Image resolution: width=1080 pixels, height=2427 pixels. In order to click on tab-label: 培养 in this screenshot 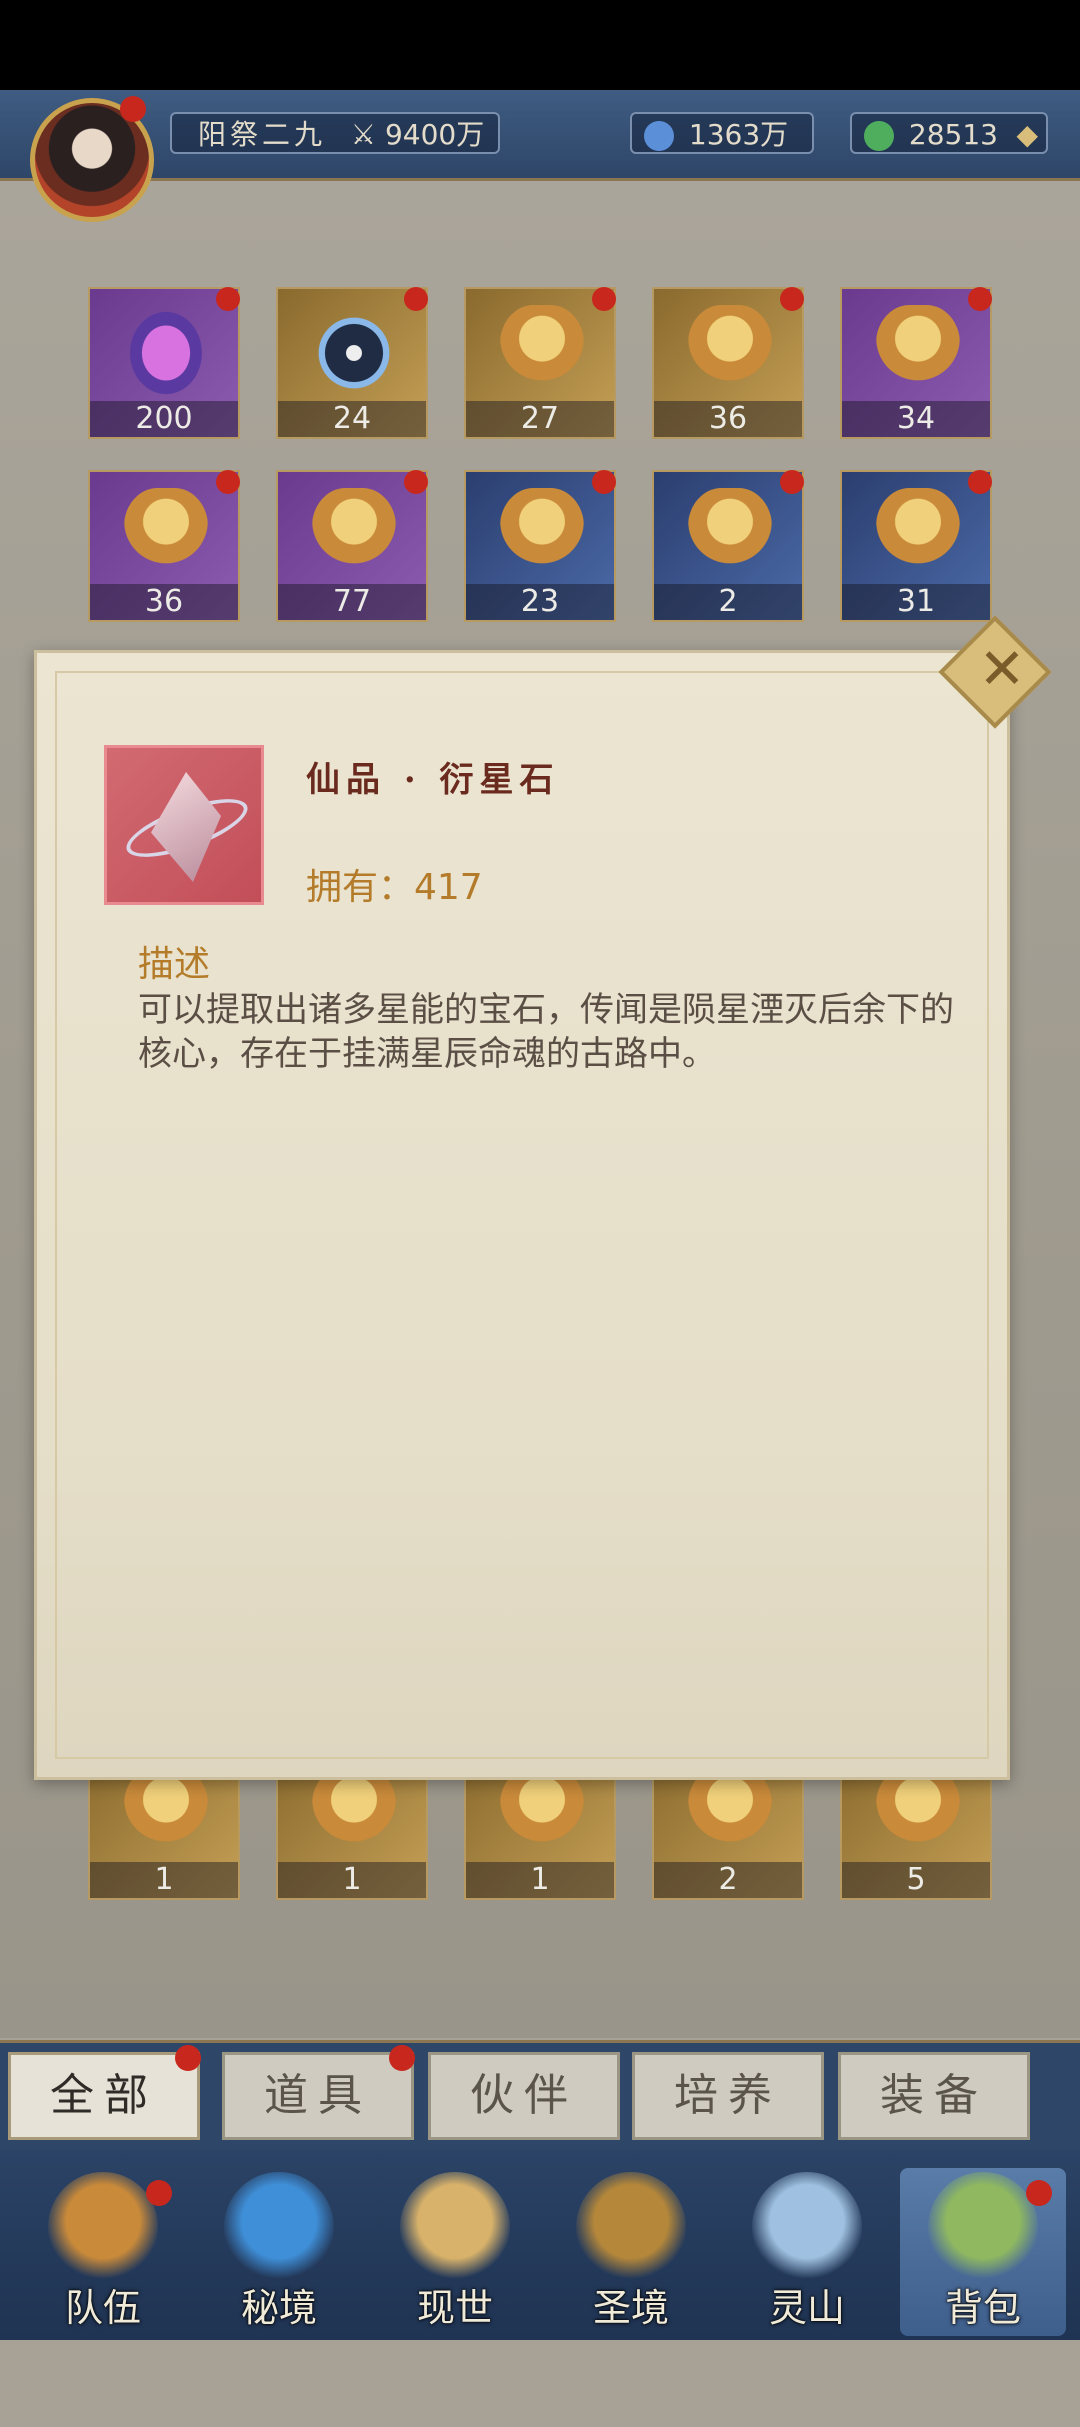, I will do `click(728, 2095)`.